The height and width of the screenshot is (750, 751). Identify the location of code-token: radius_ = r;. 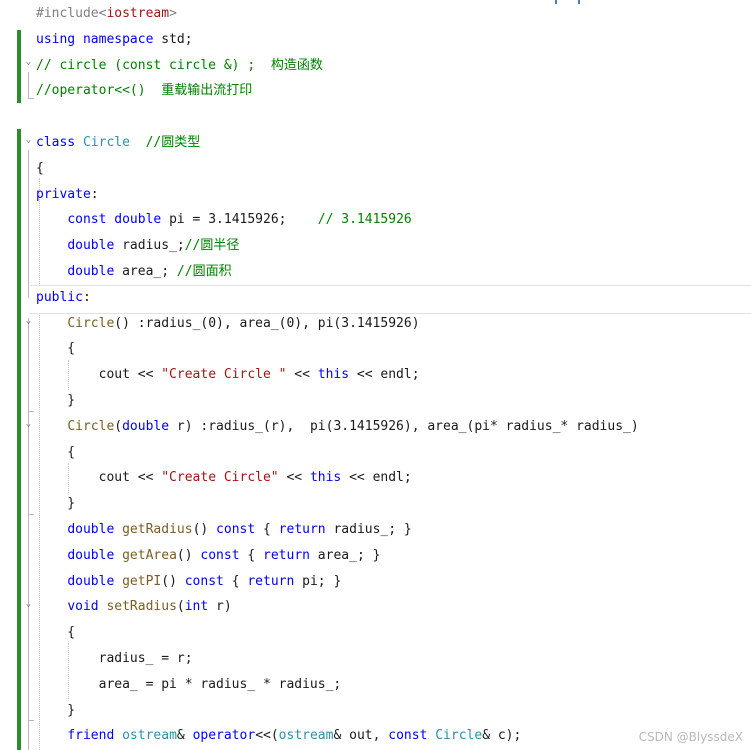
(114, 658).